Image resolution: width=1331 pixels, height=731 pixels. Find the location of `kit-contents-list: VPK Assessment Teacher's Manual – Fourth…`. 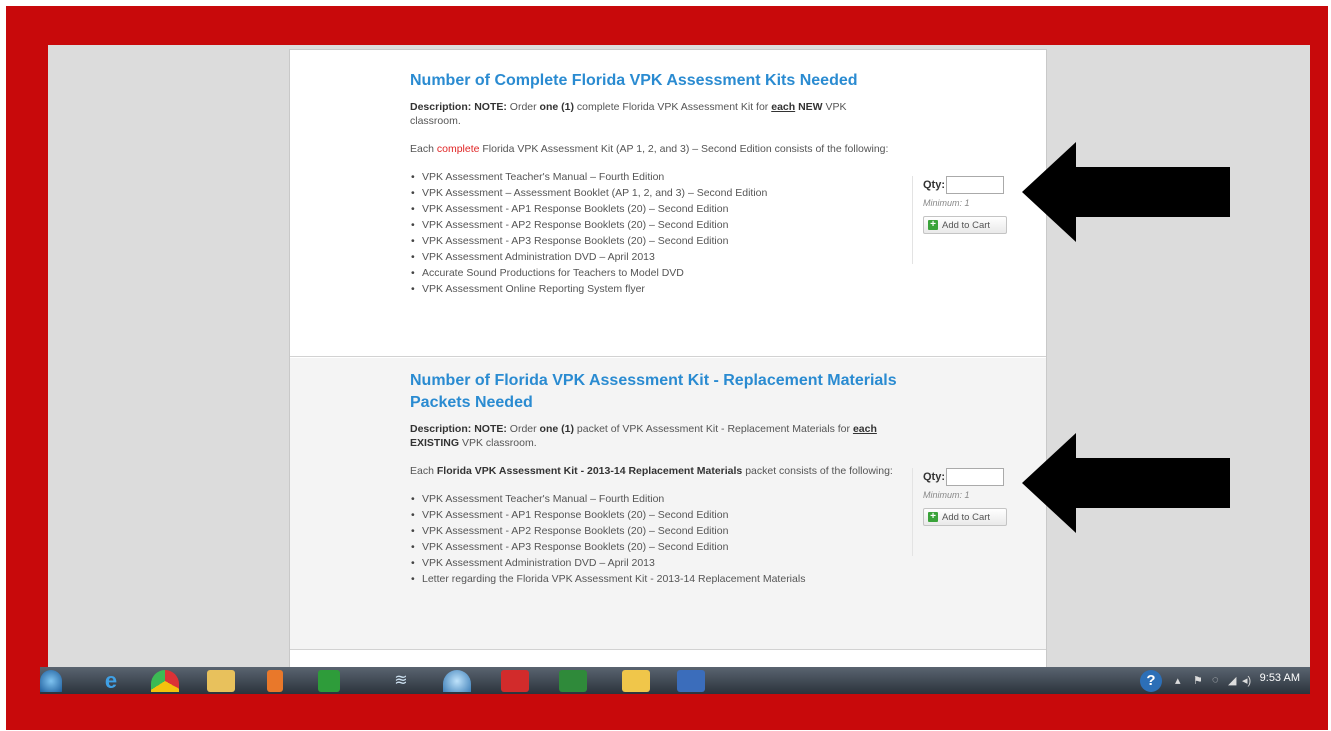

kit-contents-list: VPK Assessment Teacher's Manual – Fourth… is located at coordinates (655, 233).